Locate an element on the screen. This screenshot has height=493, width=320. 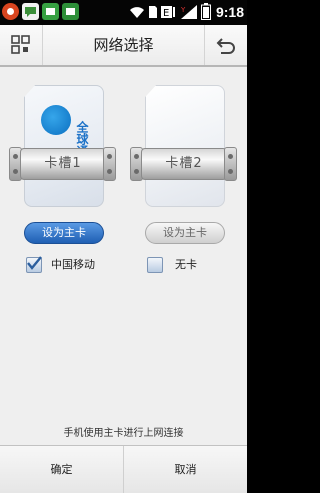
data-signal-icon: E is located at coordinates (167, 12).